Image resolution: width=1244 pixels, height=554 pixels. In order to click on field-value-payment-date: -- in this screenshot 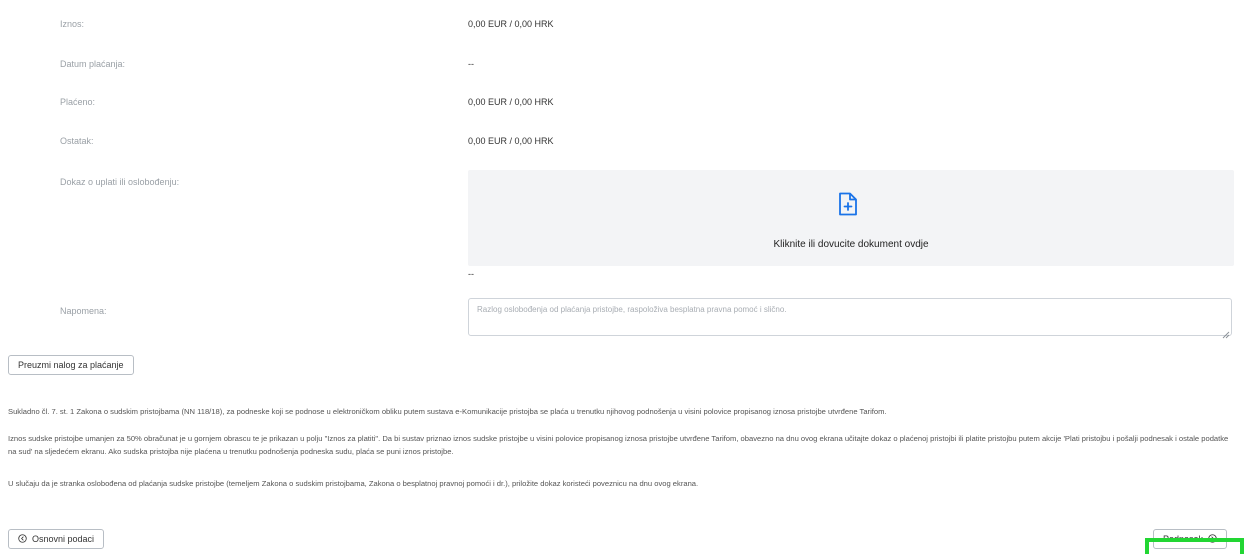, I will do `click(471, 64)`.